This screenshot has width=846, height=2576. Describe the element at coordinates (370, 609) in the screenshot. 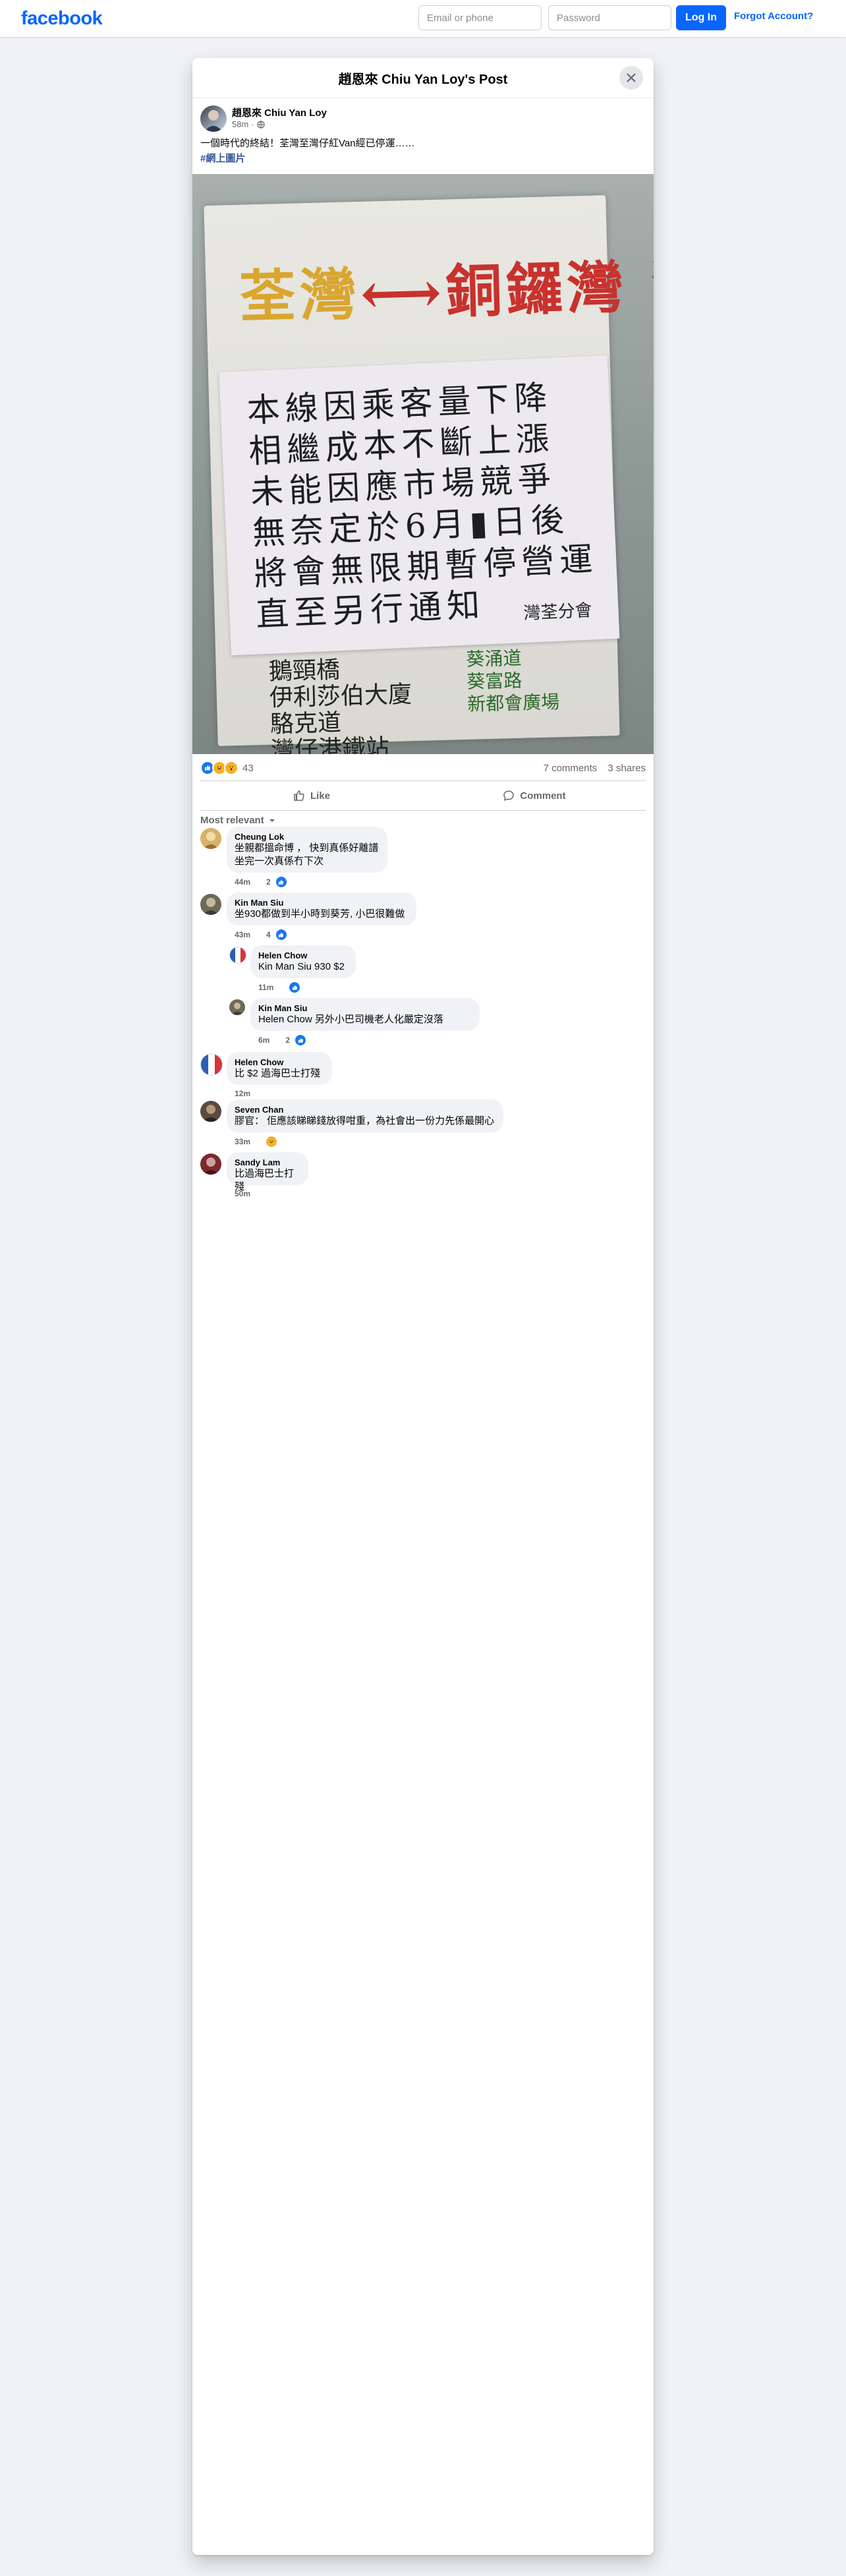

I see `notice-line: 直至另行通知` at that location.